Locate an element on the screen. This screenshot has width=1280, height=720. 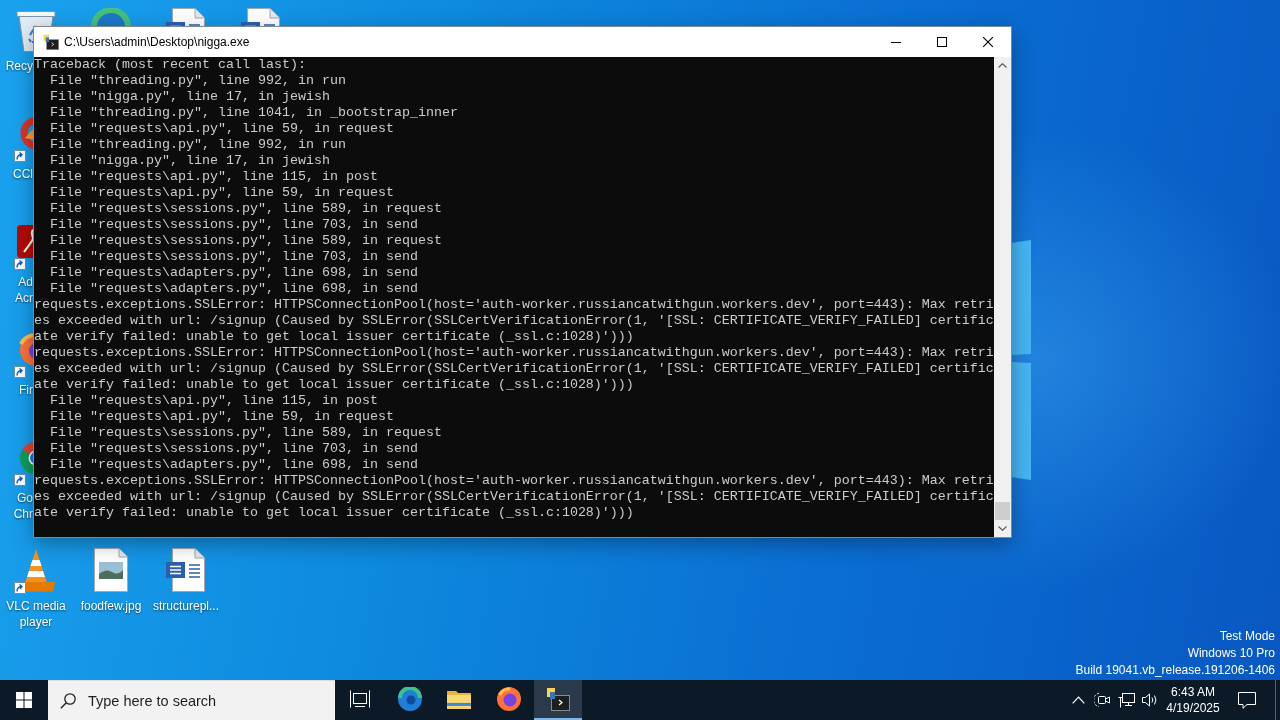
ring-logo-icon is located at coordinates (409, 699).